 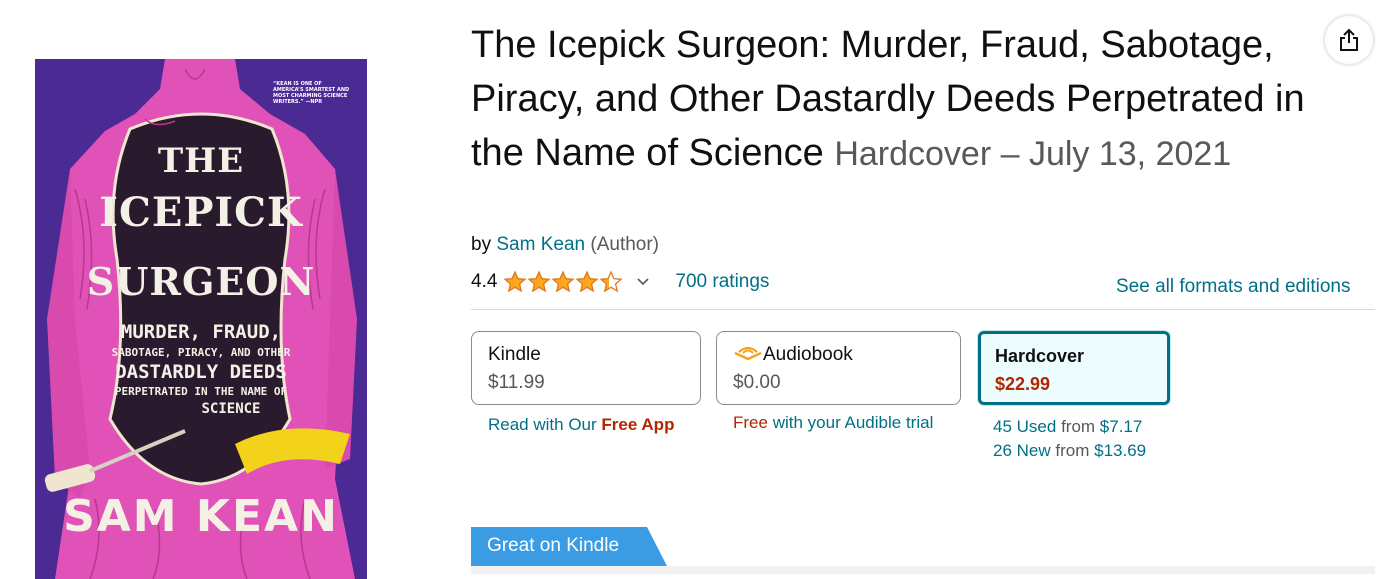 I want to click on cover-subtitle-line-3: DASTARDLY DEEDS, so click(x=201, y=372).